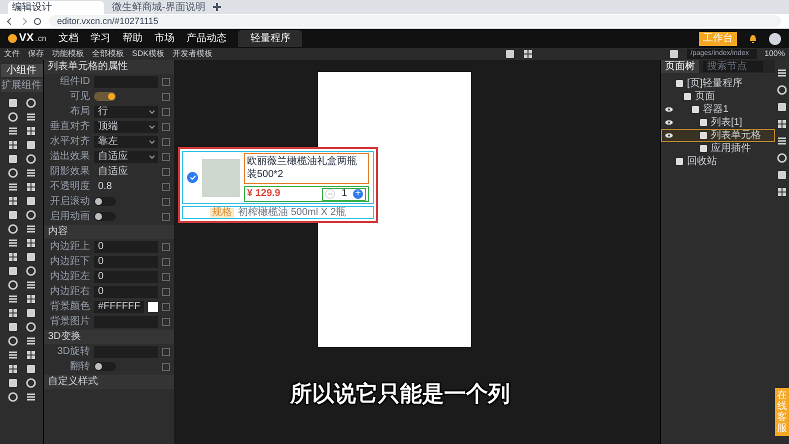  I want to click on toolbar-button: SDK模板, so click(148, 54).